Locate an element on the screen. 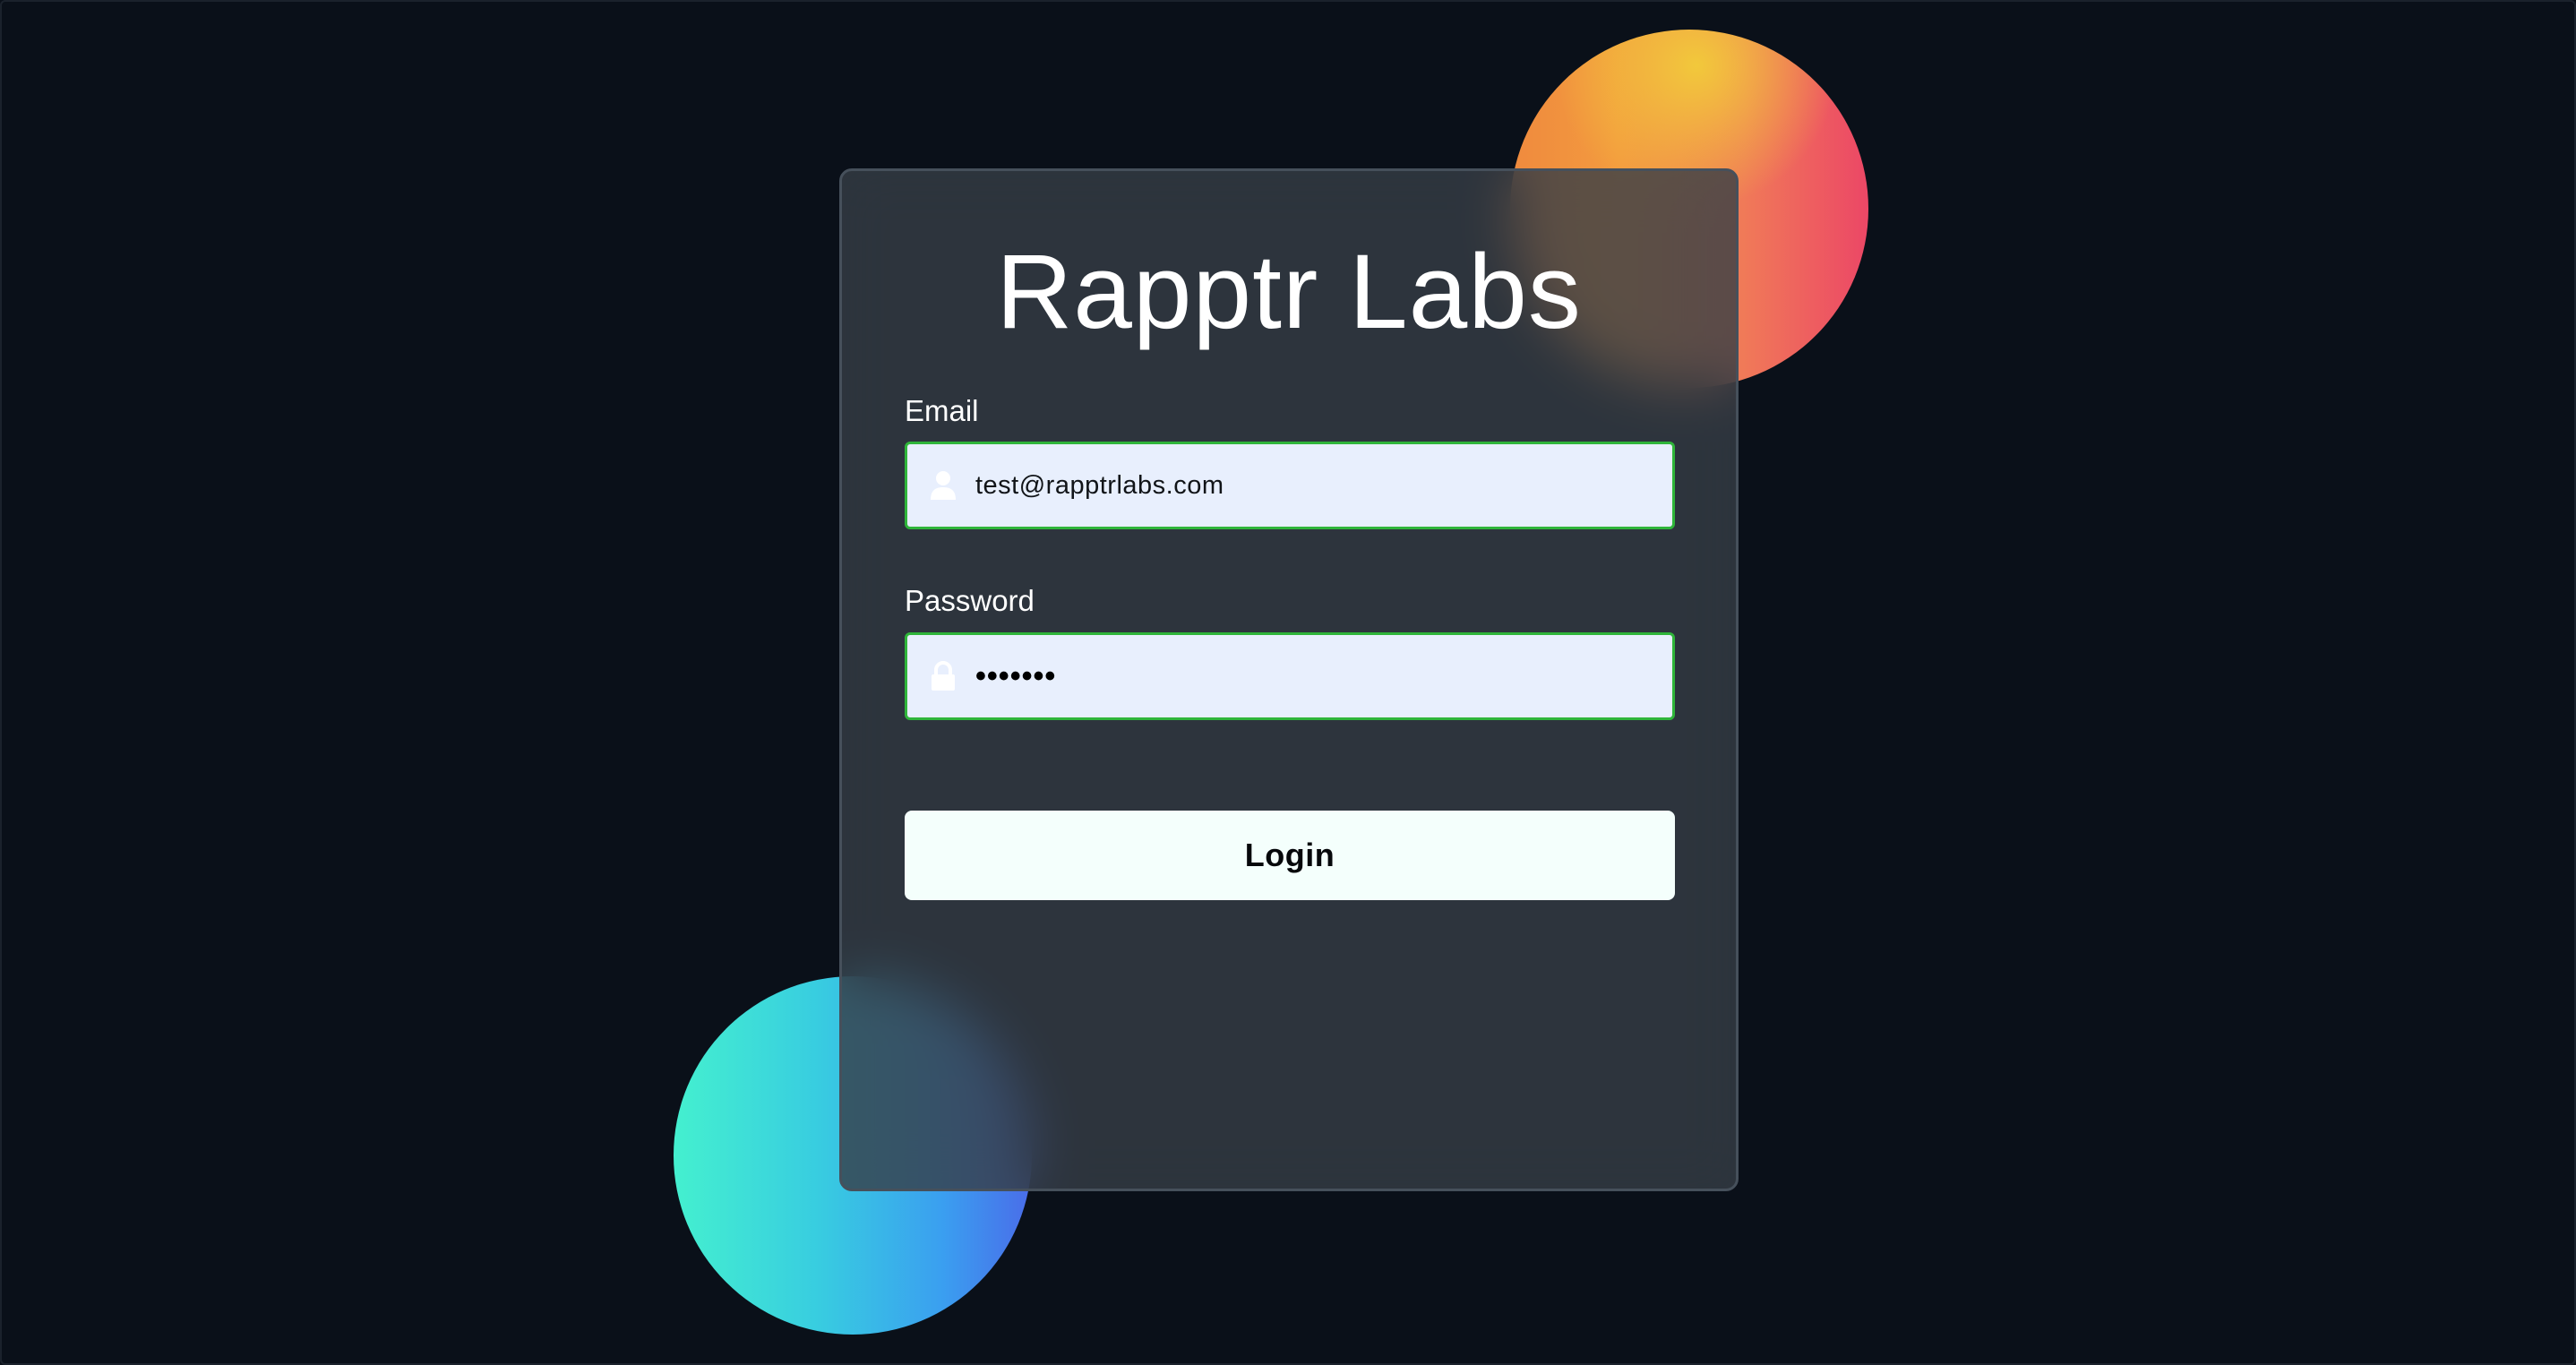  page-title: Rapptr Labs is located at coordinates (1289, 292).